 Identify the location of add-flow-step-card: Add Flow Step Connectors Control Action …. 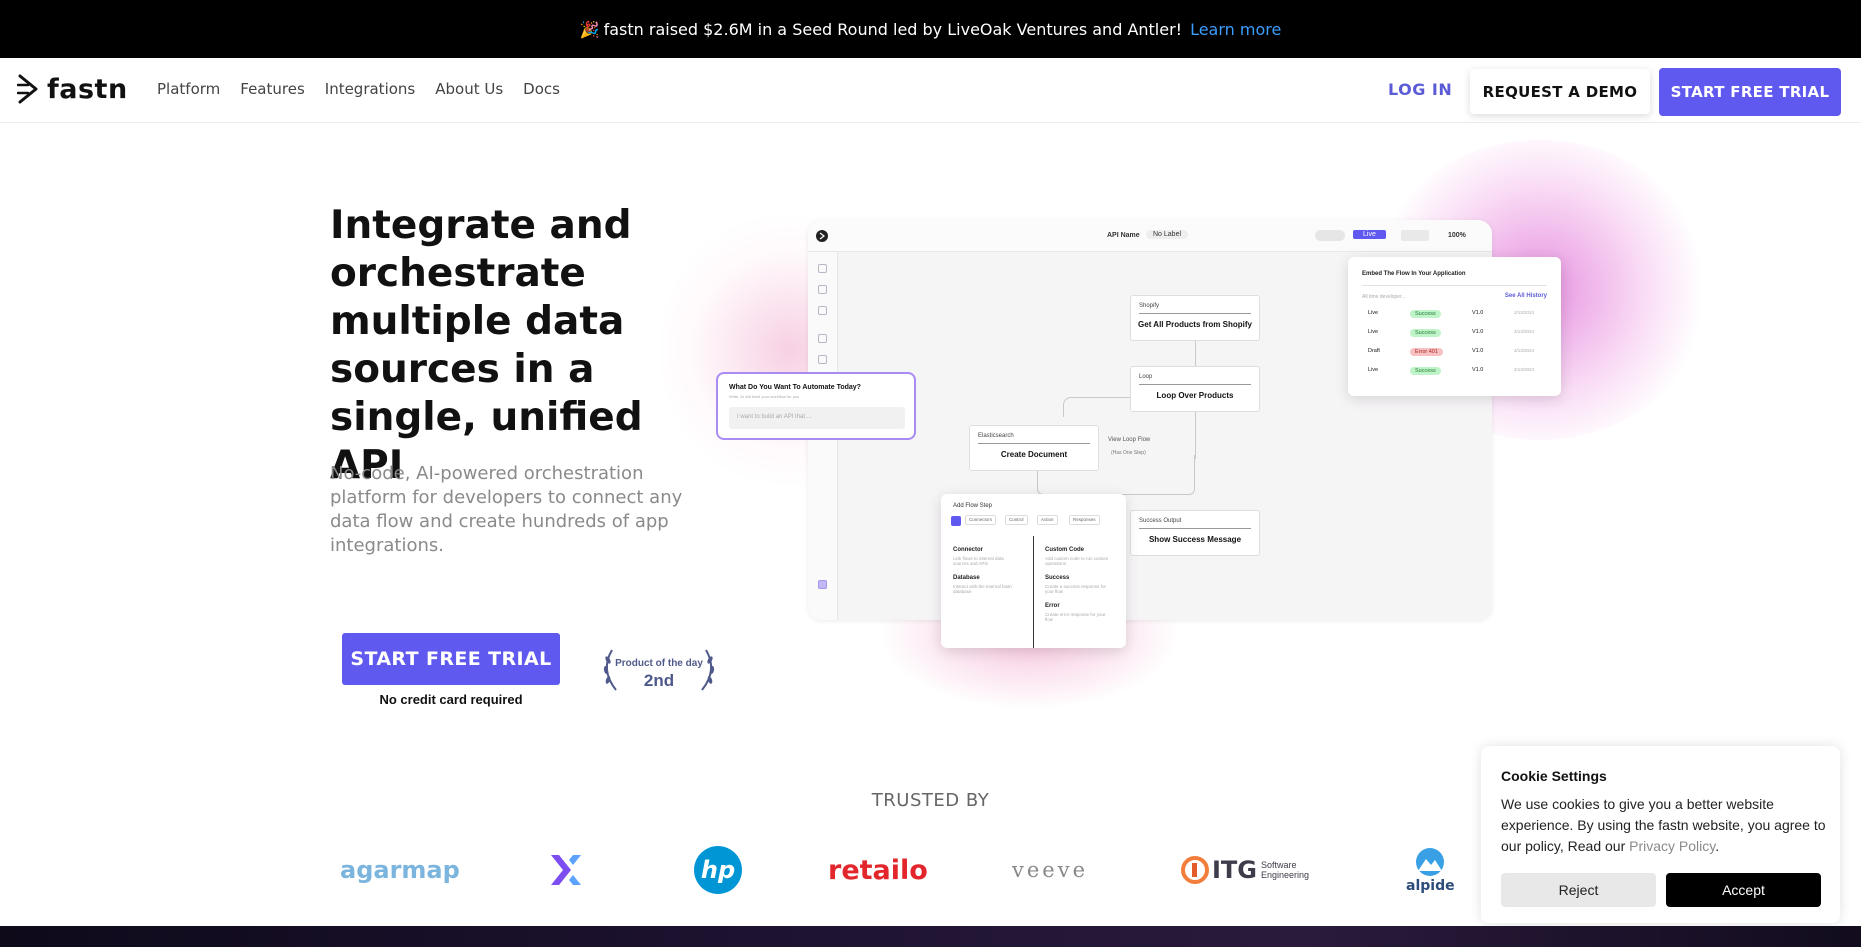
(1033, 571).